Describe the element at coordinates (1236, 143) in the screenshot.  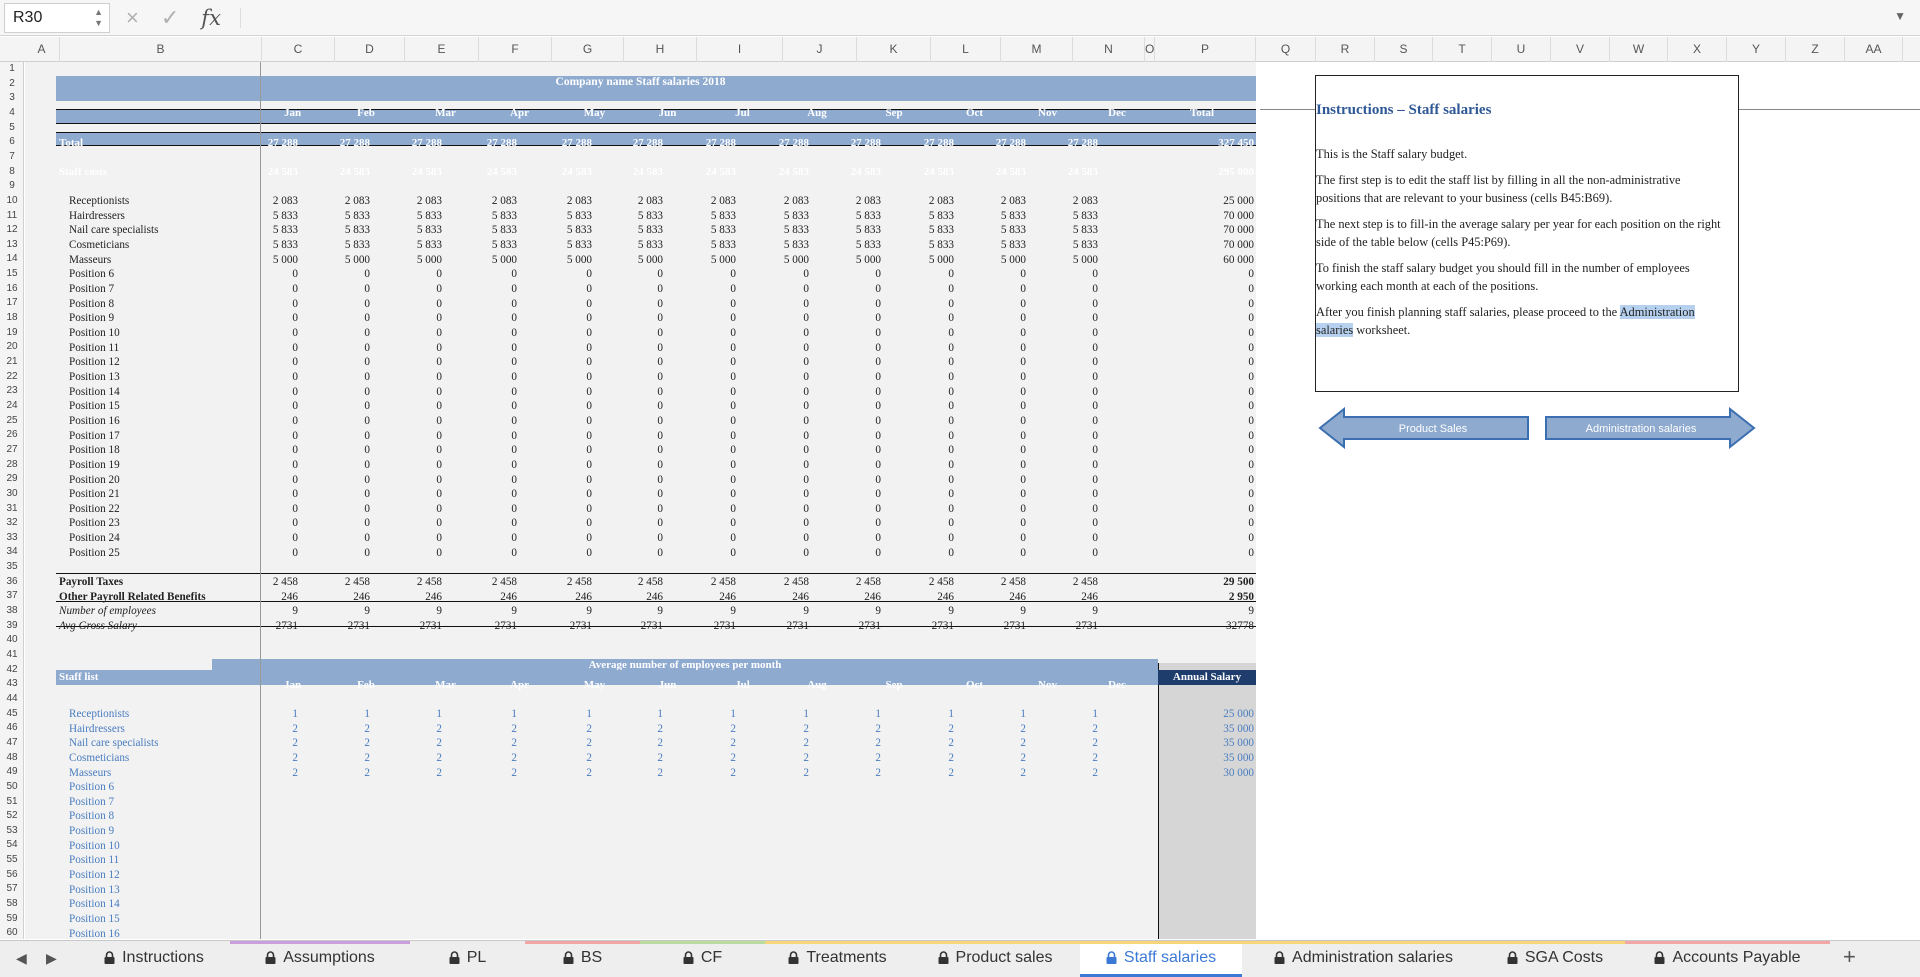
I see `total-row-total: 327 450` at that location.